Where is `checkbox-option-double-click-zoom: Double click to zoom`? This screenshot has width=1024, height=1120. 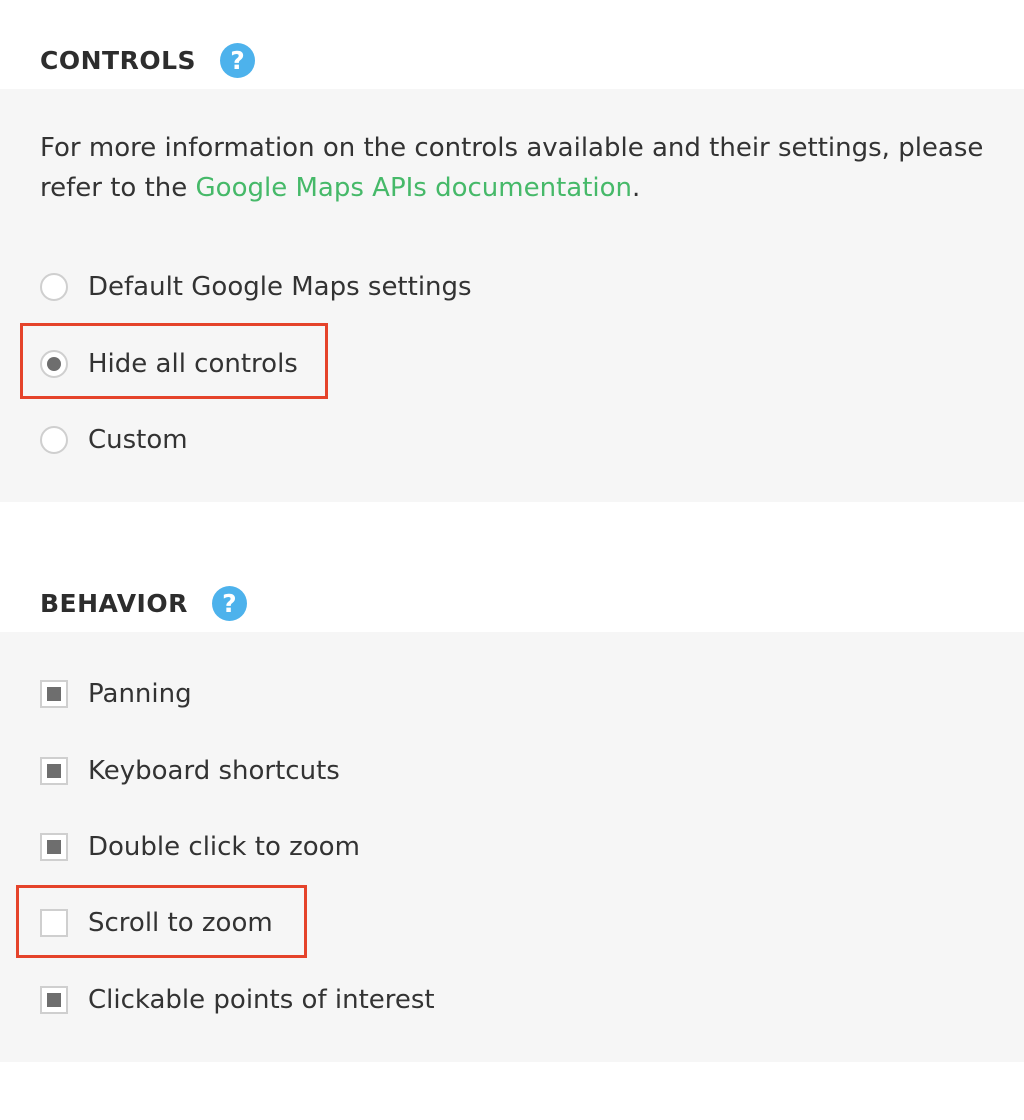
checkbox-option-double-click-zoom: Double click to zoom is located at coordinates (200, 847).